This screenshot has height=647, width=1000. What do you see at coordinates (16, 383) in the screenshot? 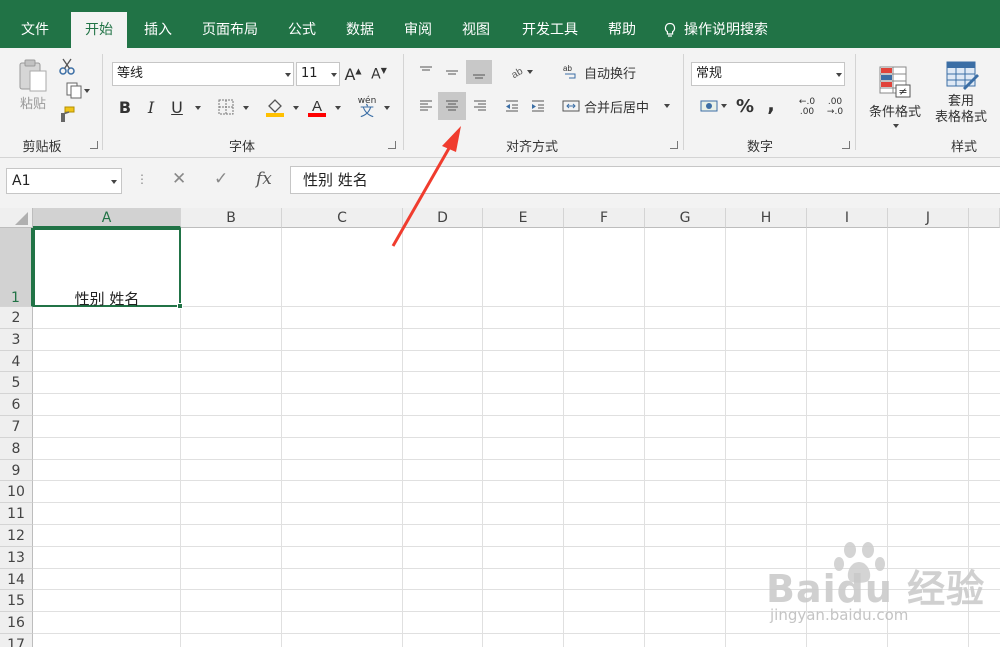
I see `row-header-5: 5` at bounding box center [16, 383].